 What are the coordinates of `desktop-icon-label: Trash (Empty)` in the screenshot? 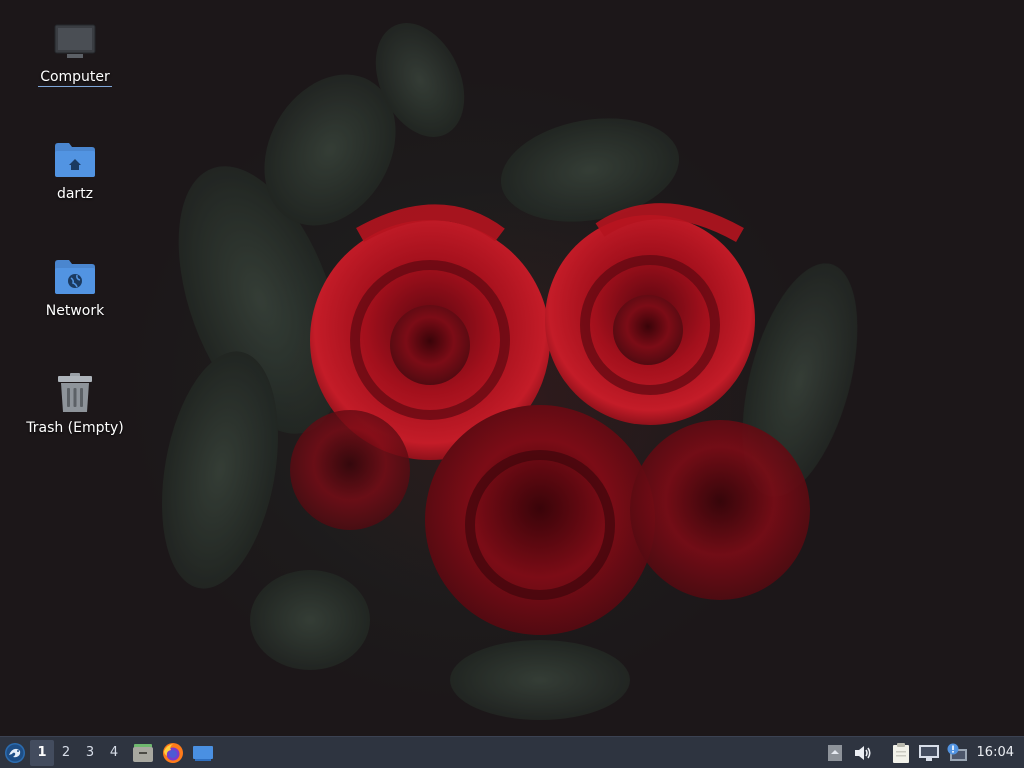 It's located at (75, 428).